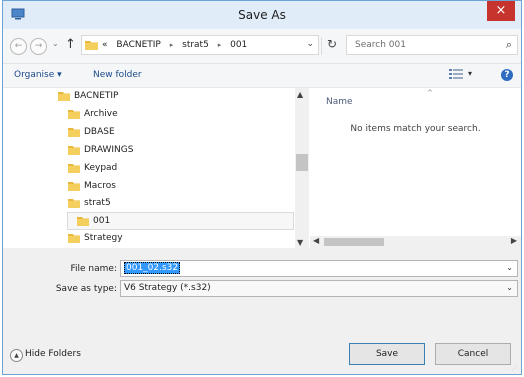  What do you see at coordinates (105, 45) in the screenshot?
I see `breadcrumb-overflow: «` at bounding box center [105, 45].